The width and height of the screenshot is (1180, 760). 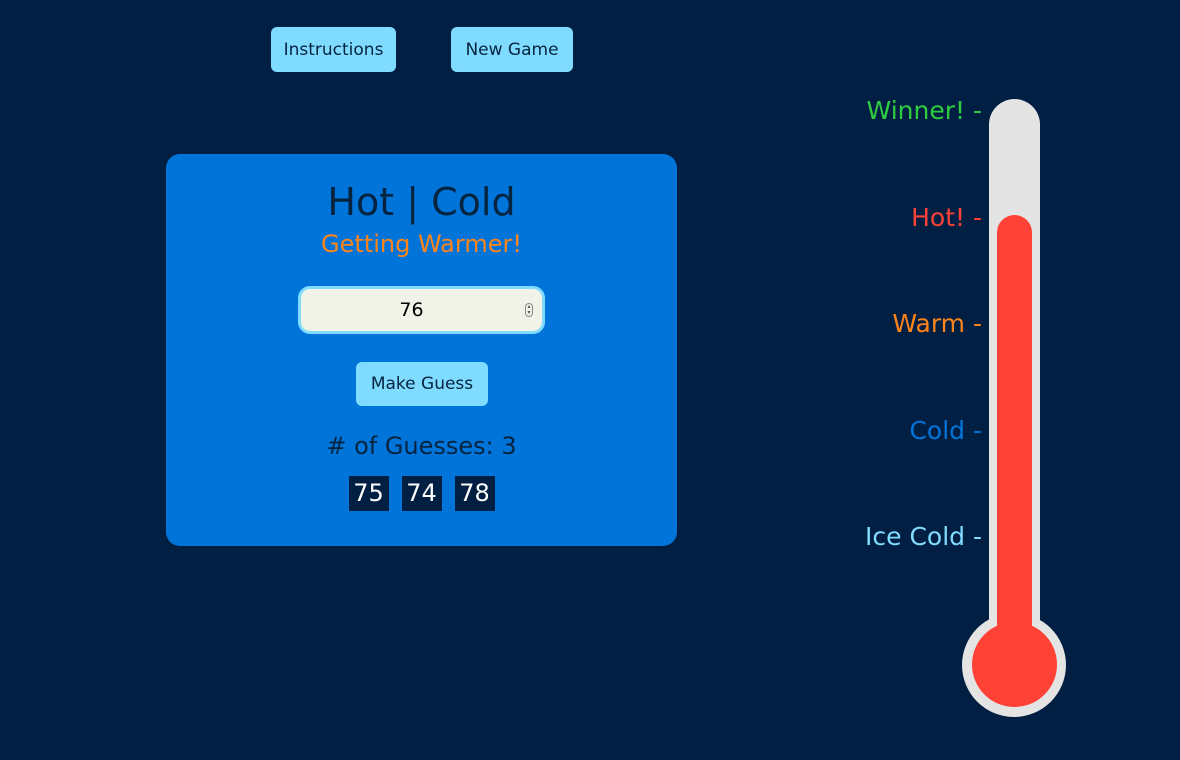 What do you see at coordinates (923, 536) in the screenshot?
I see `scale-label: Ice Cold -` at bounding box center [923, 536].